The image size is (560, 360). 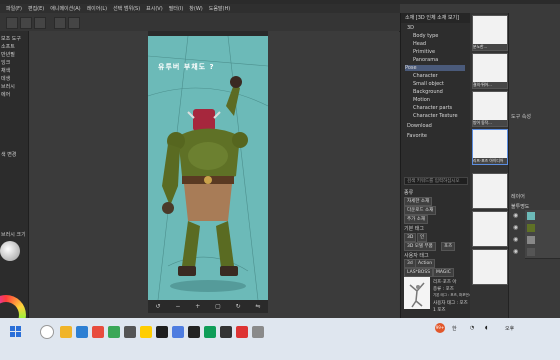 I want to click on volume-icon: ◖, so click(x=486, y=328).